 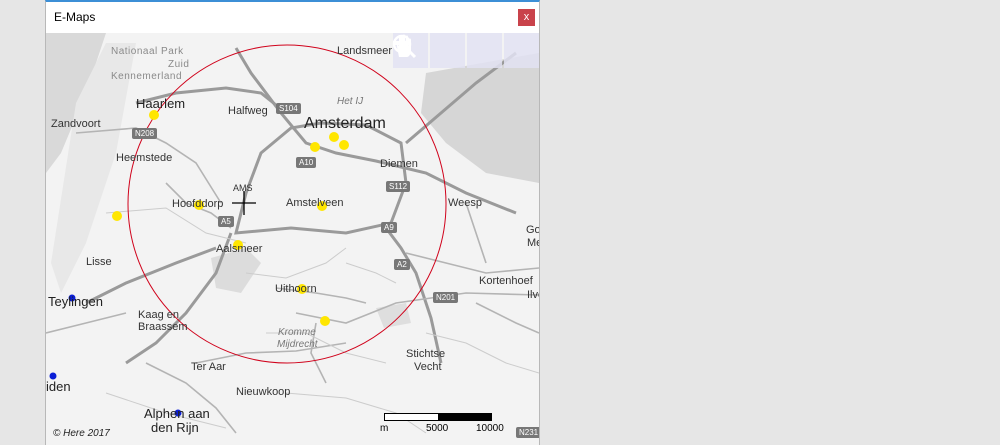 What do you see at coordinates (452, 428) in the screenshot?
I see `scale-labels: m 5000 10000` at bounding box center [452, 428].